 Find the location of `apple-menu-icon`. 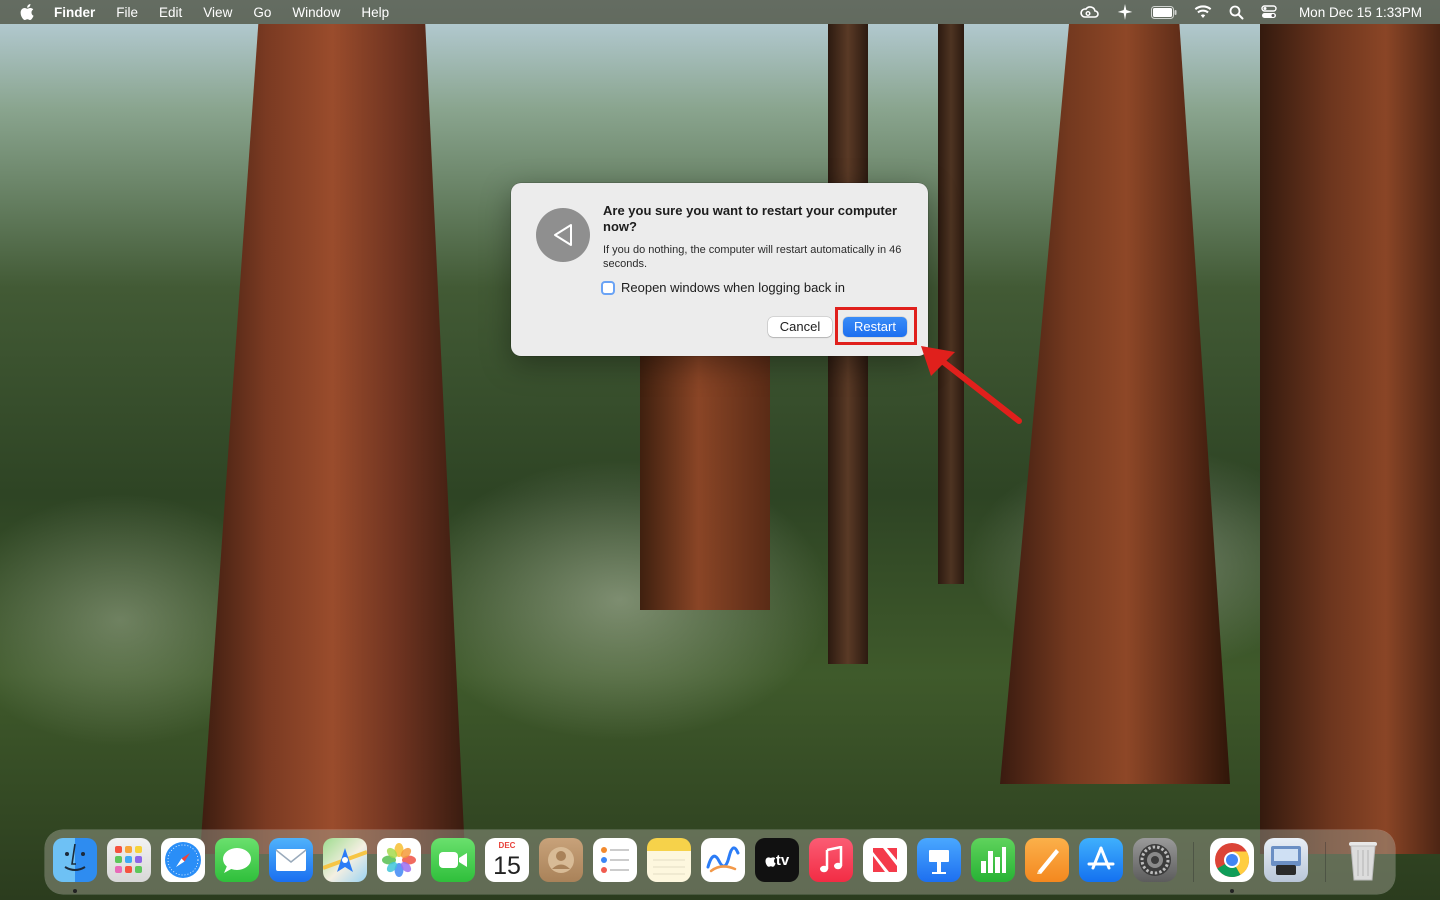

apple-menu-icon is located at coordinates (28, 12).